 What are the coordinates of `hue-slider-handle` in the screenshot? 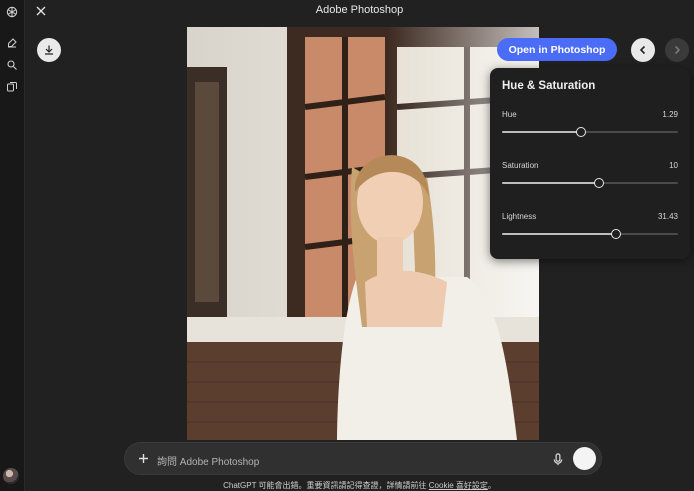 It's located at (581, 132).